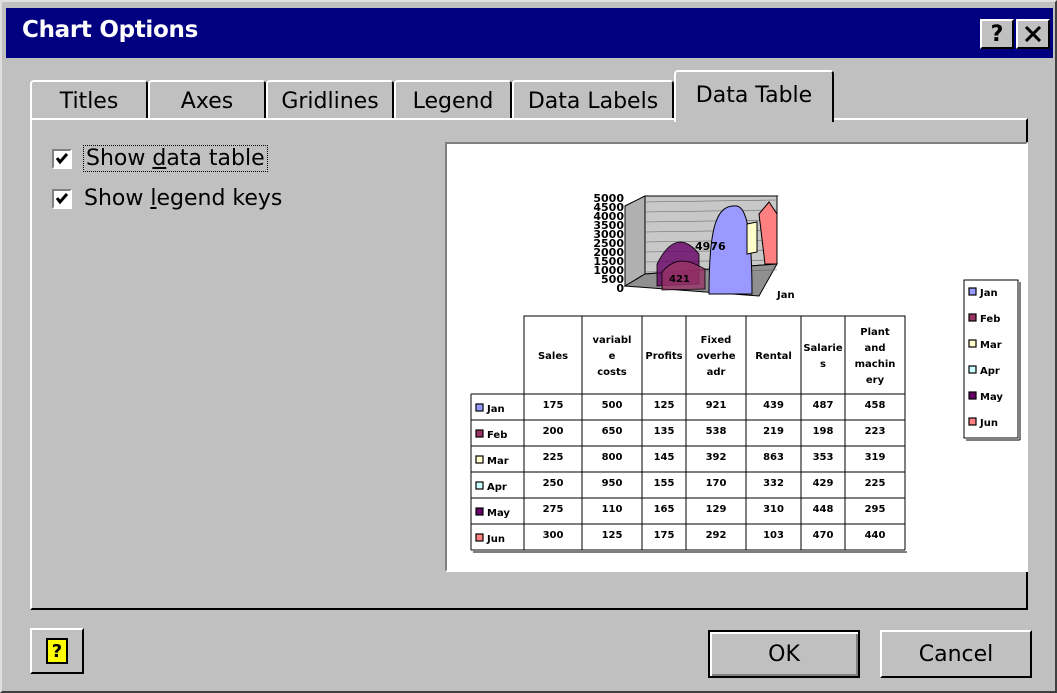 The width and height of the screenshot is (1057, 693). What do you see at coordinates (553, 431) in the screenshot?
I see `table-cell: 200` at bounding box center [553, 431].